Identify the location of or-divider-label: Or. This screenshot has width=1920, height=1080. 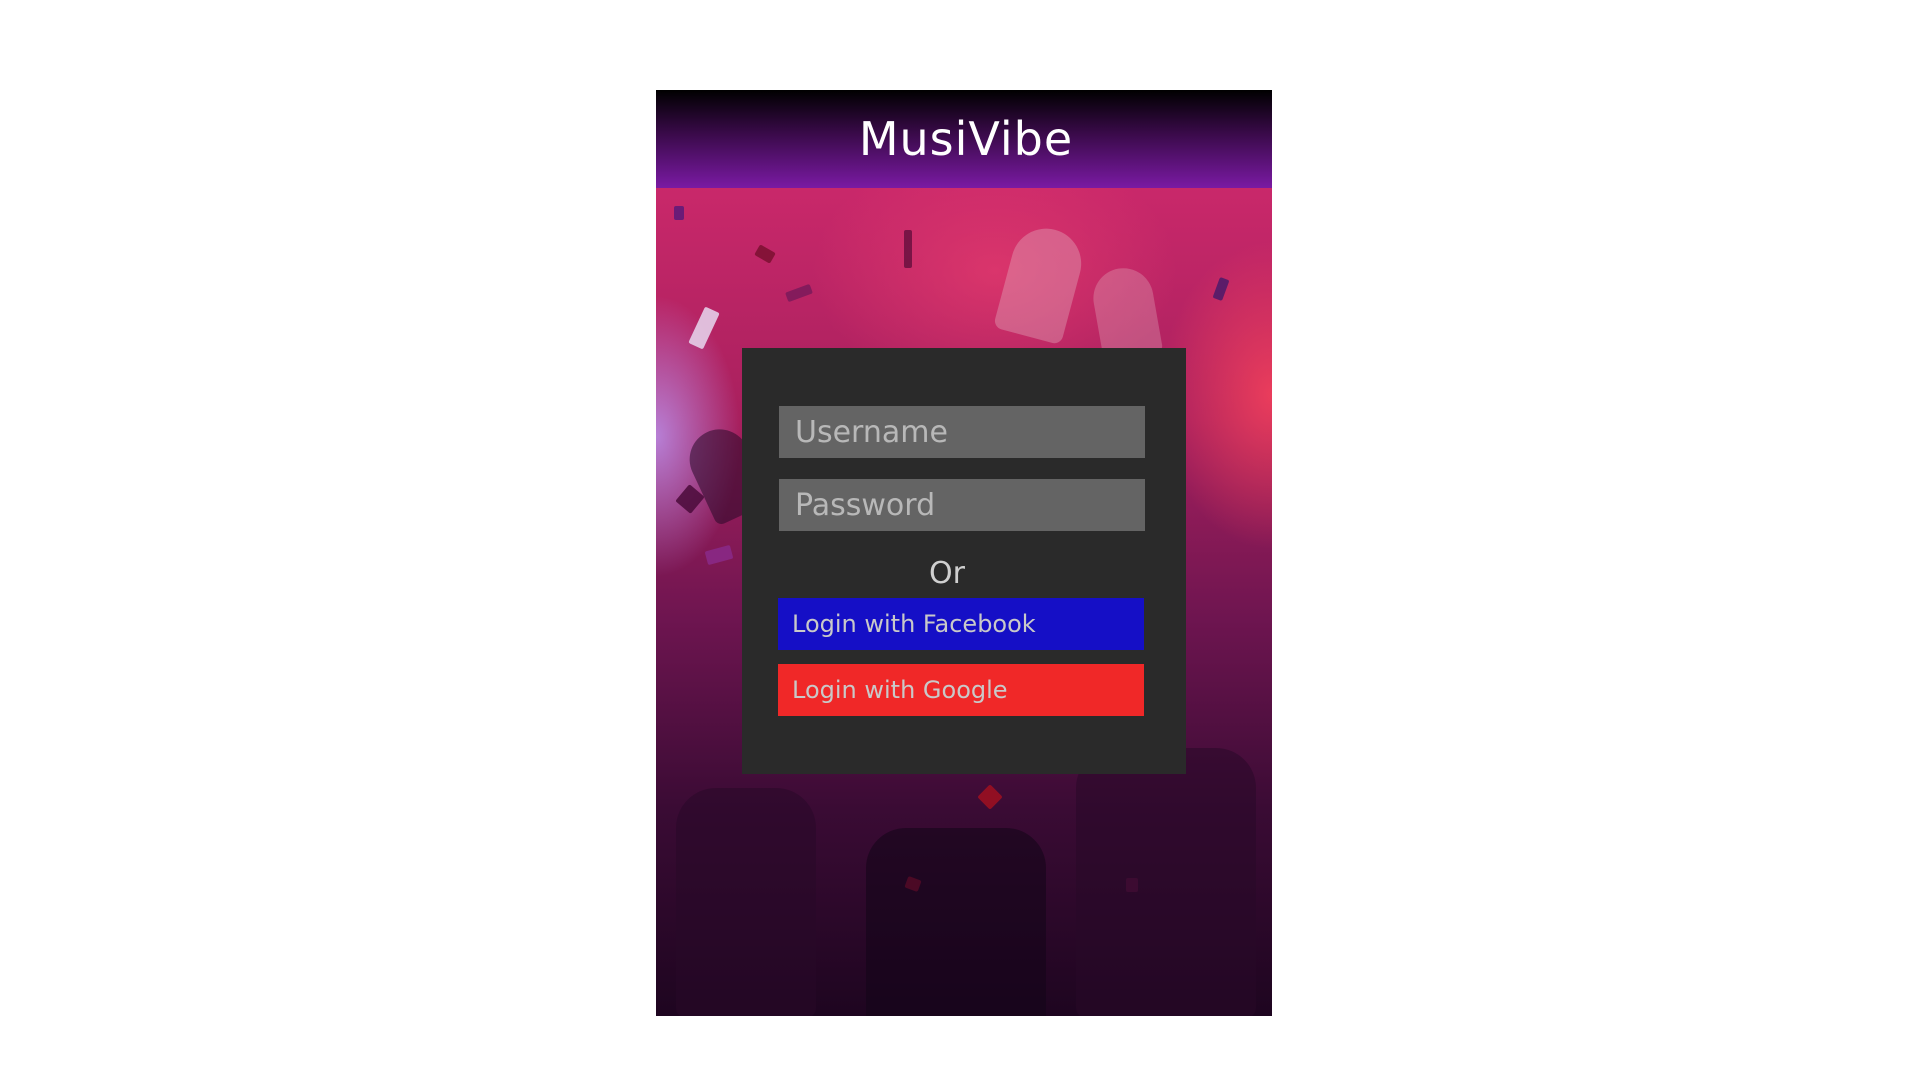
(947, 573).